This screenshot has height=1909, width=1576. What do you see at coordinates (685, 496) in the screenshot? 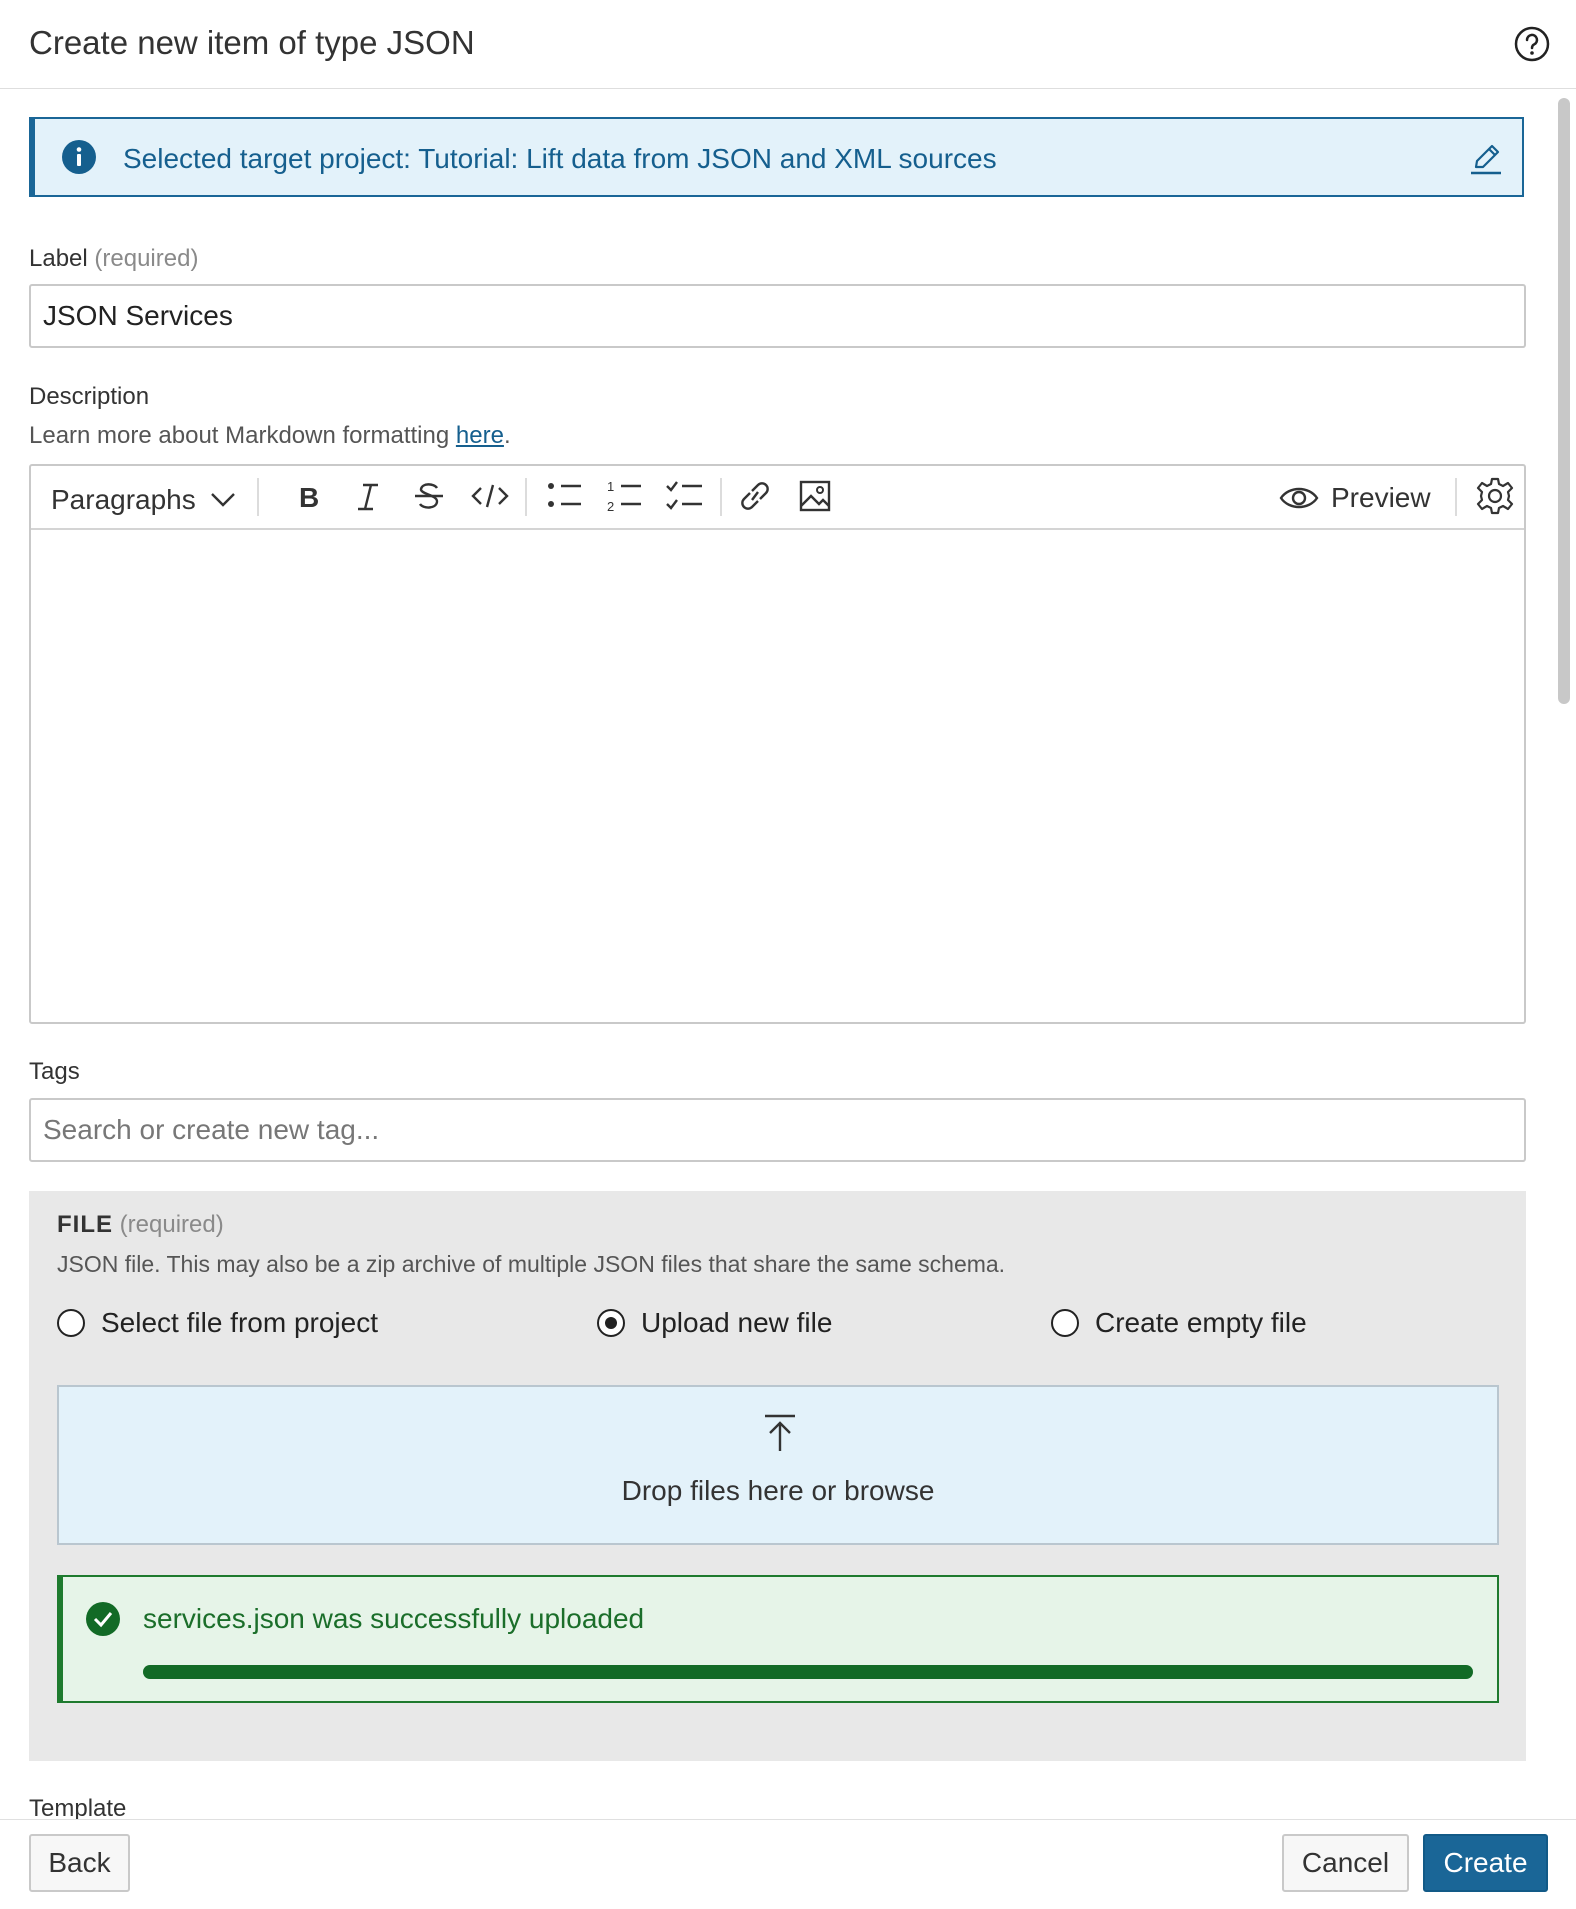
I see `checklist-icon` at bounding box center [685, 496].